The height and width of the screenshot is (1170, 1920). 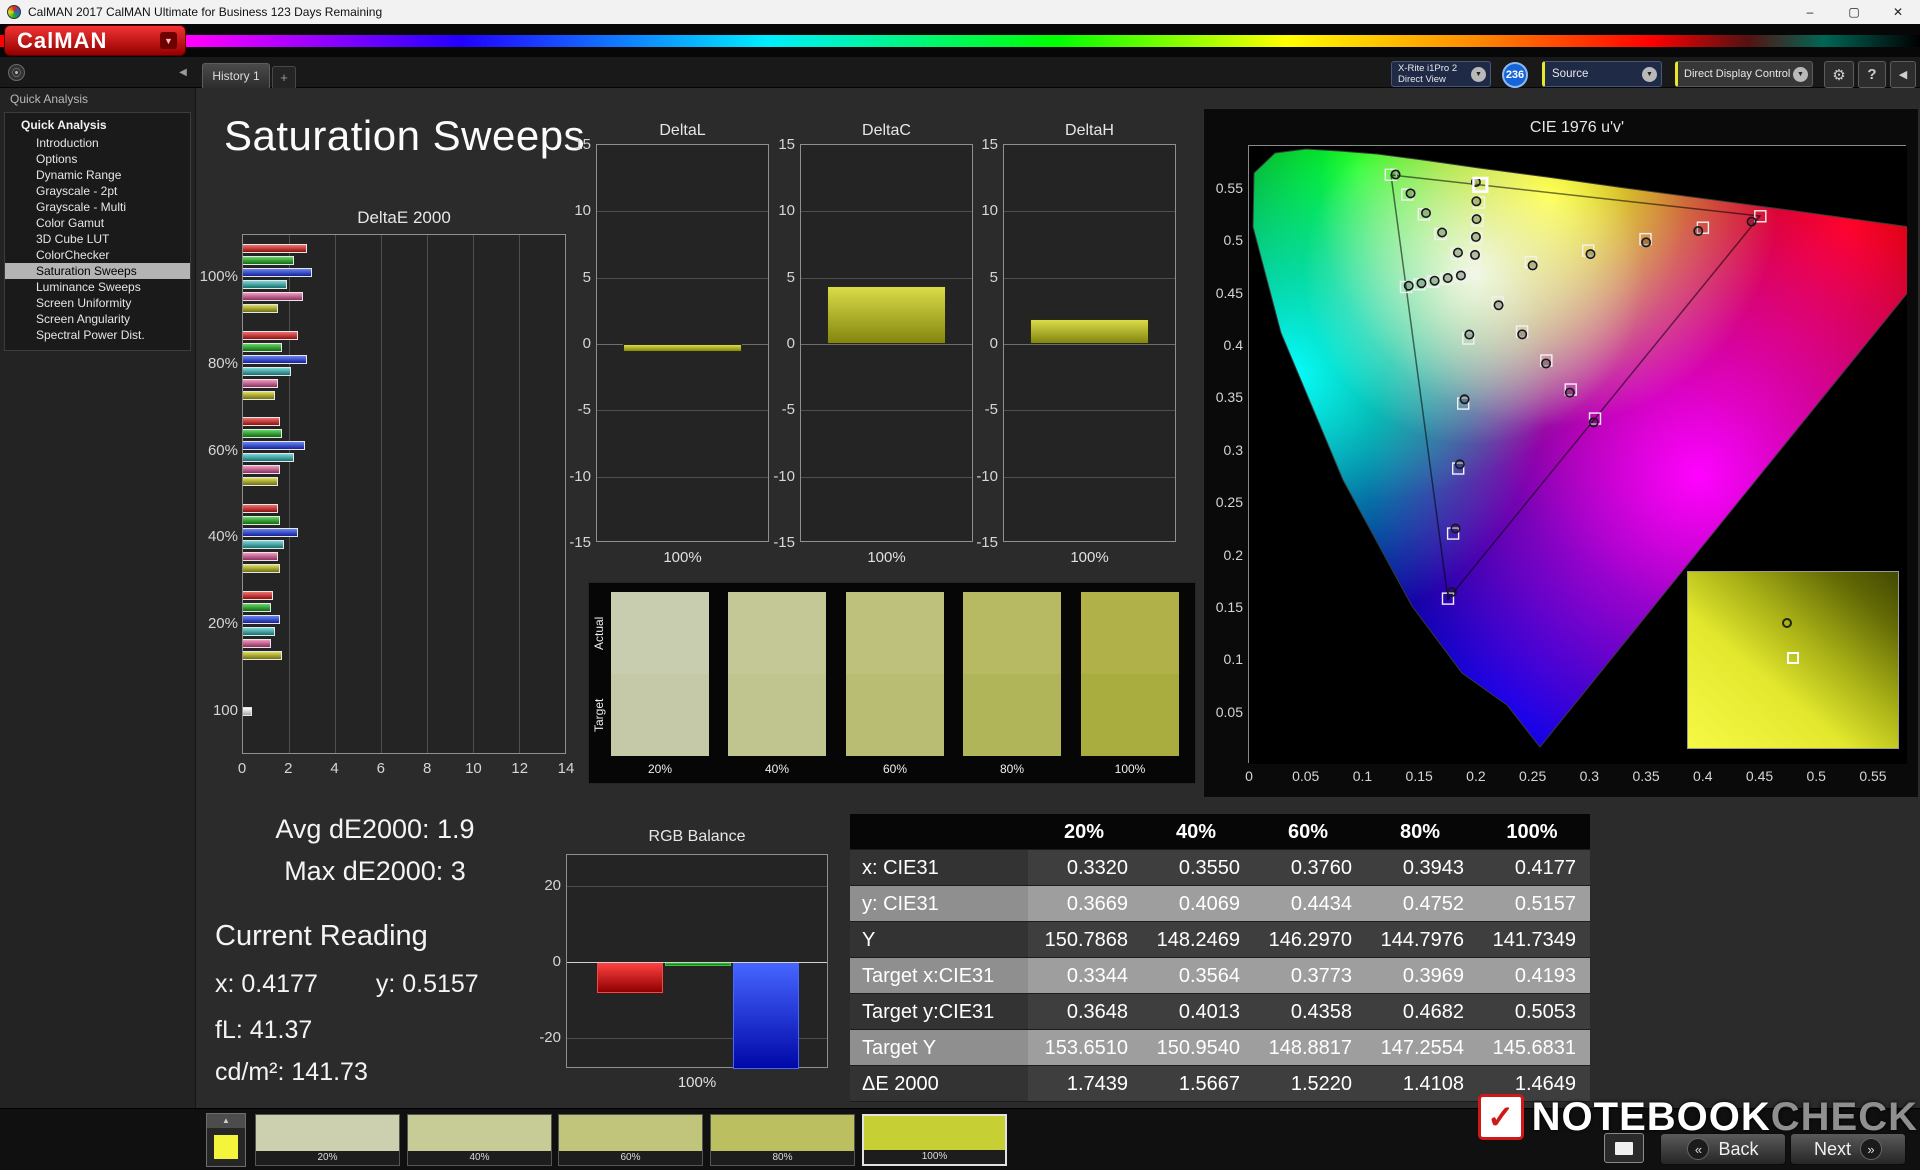 I want to click on chart-title: DeltaH, so click(x=1089, y=130).